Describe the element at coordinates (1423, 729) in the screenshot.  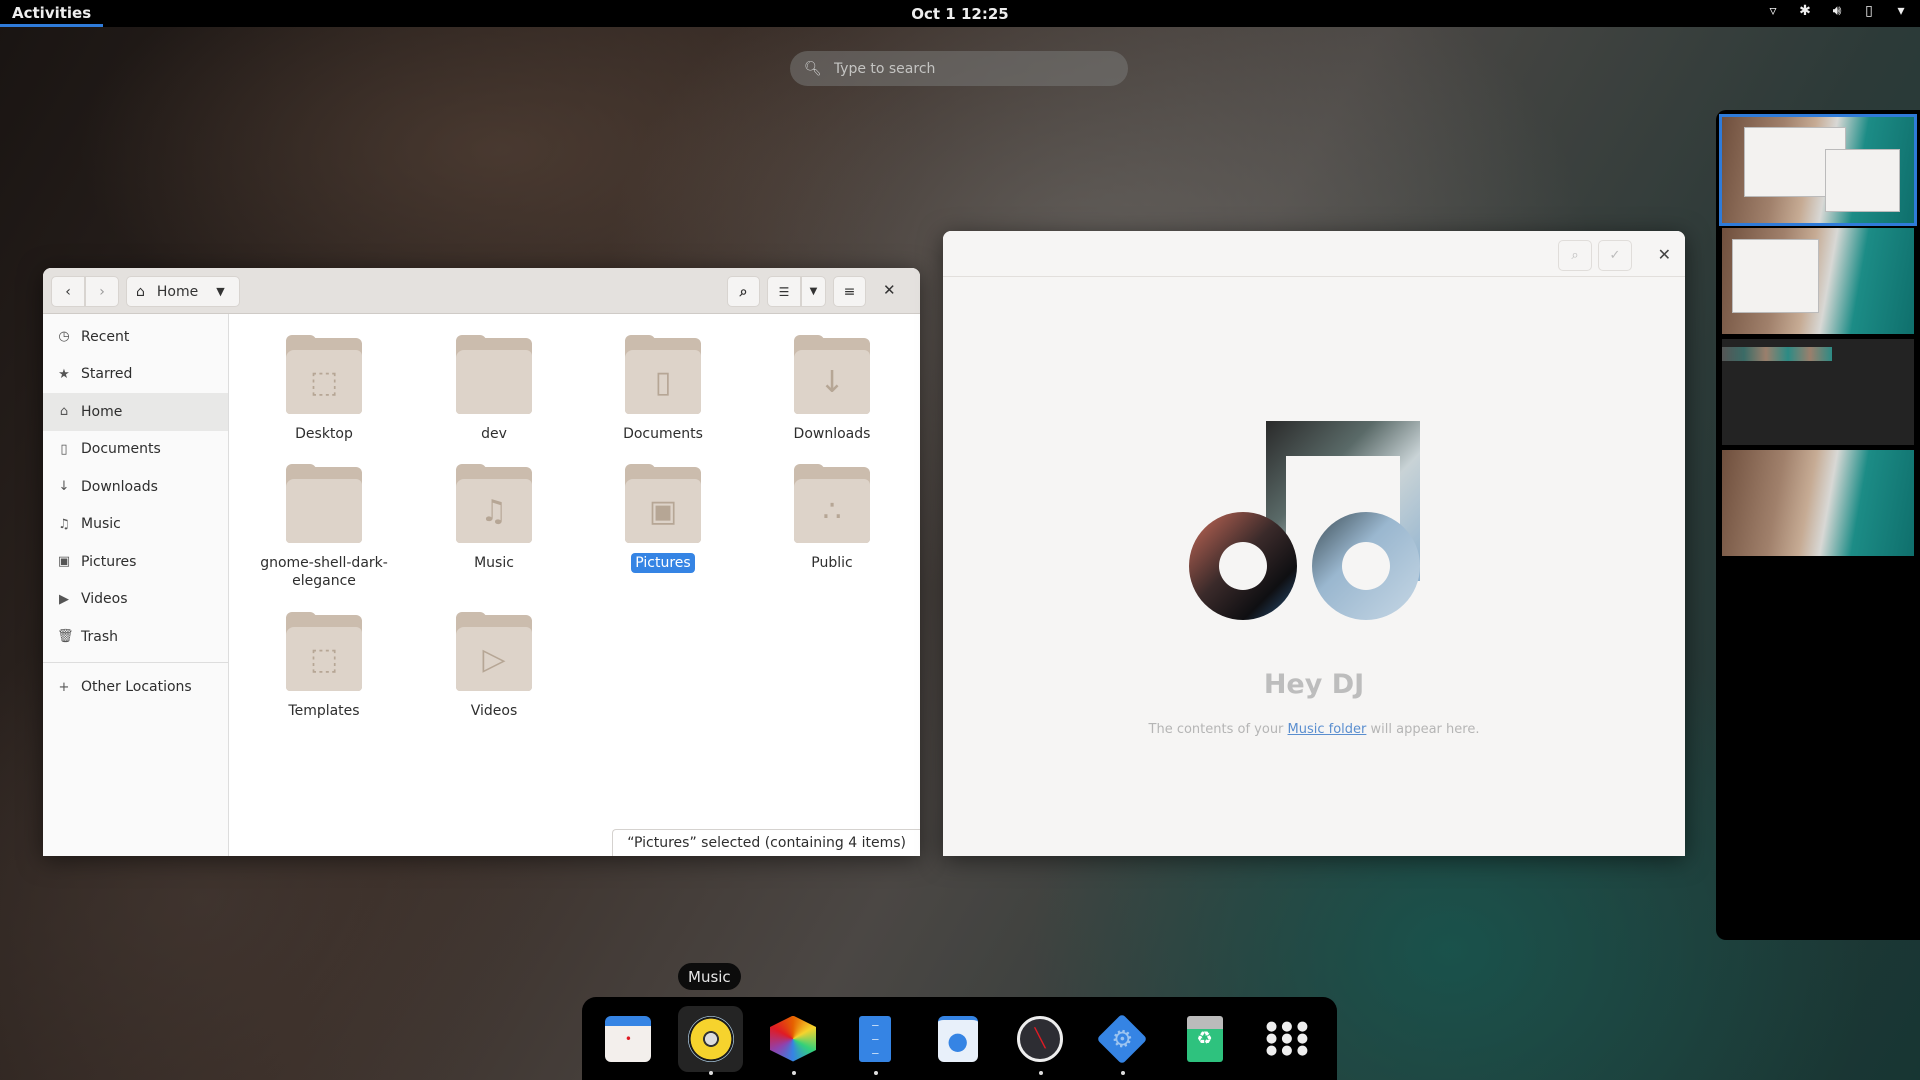
I see `subtitle-text: will appear here.` at that location.